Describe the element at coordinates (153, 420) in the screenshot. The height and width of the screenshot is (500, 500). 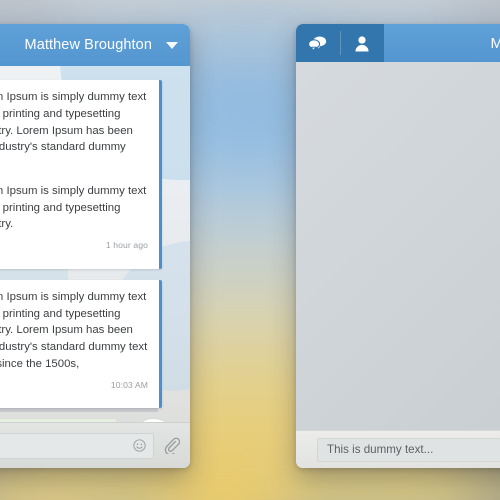
I see `avatar` at that location.